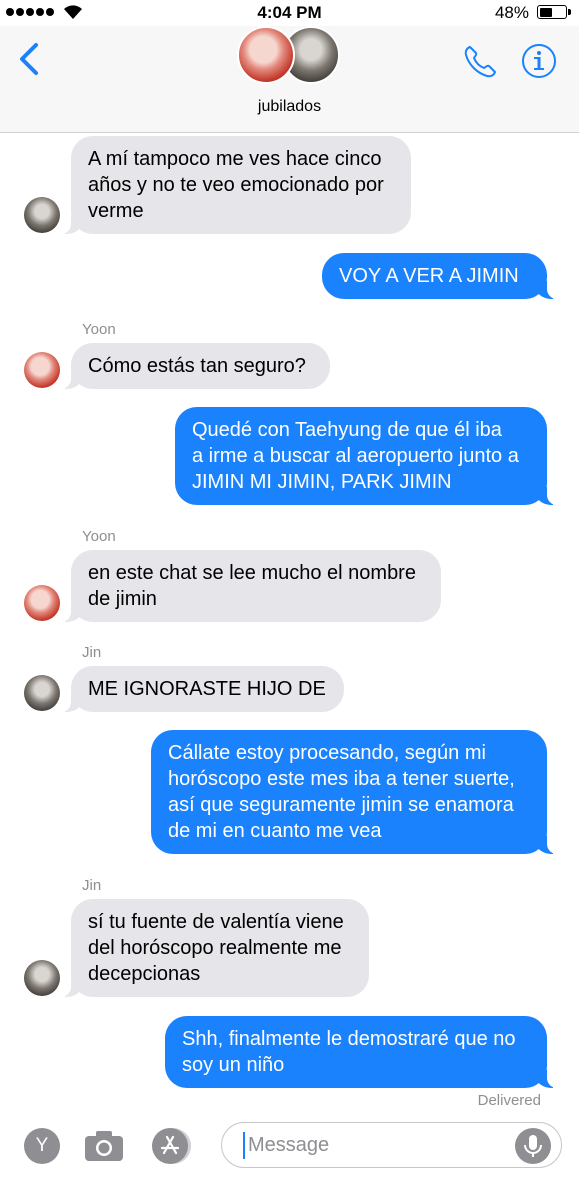 The height and width of the screenshot is (1200, 579). I want to click on group-name: jubilados, so click(289, 107).